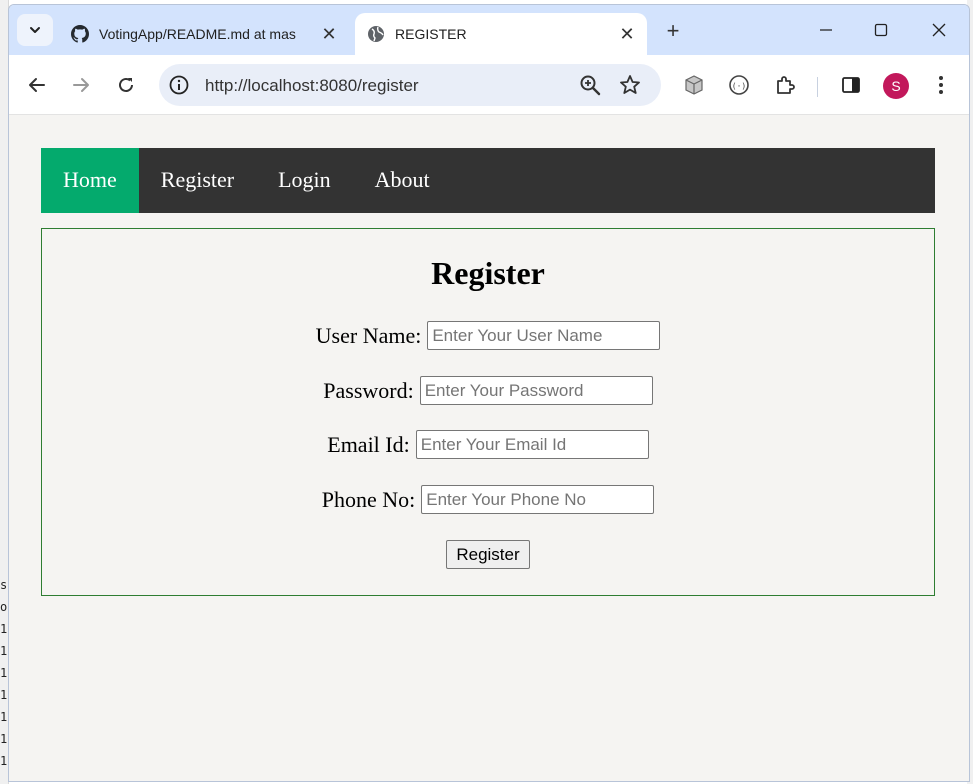  Describe the element at coordinates (532, 444) in the screenshot. I see `email-input` at that location.